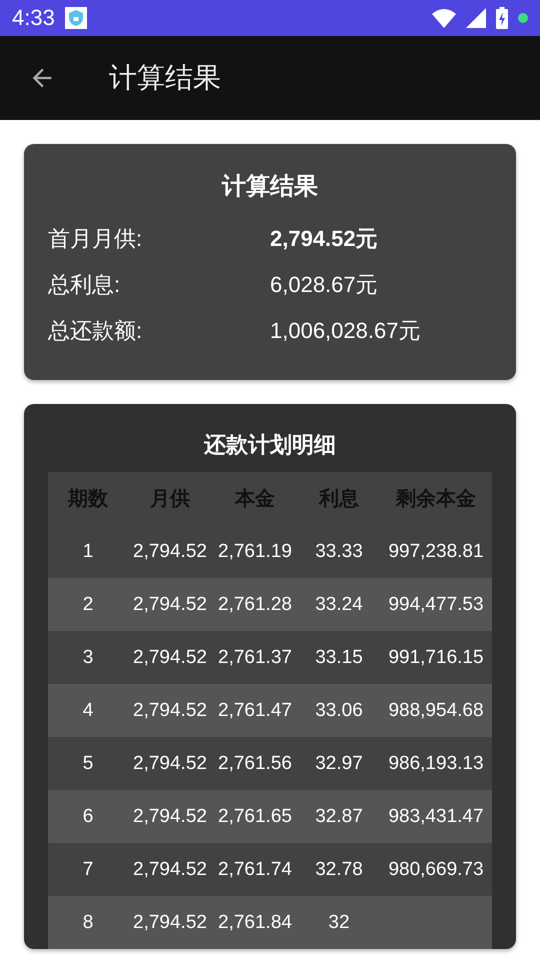  What do you see at coordinates (436, 763) in the screenshot?
I see `table-cell-text: 986,193.13` at bounding box center [436, 763].